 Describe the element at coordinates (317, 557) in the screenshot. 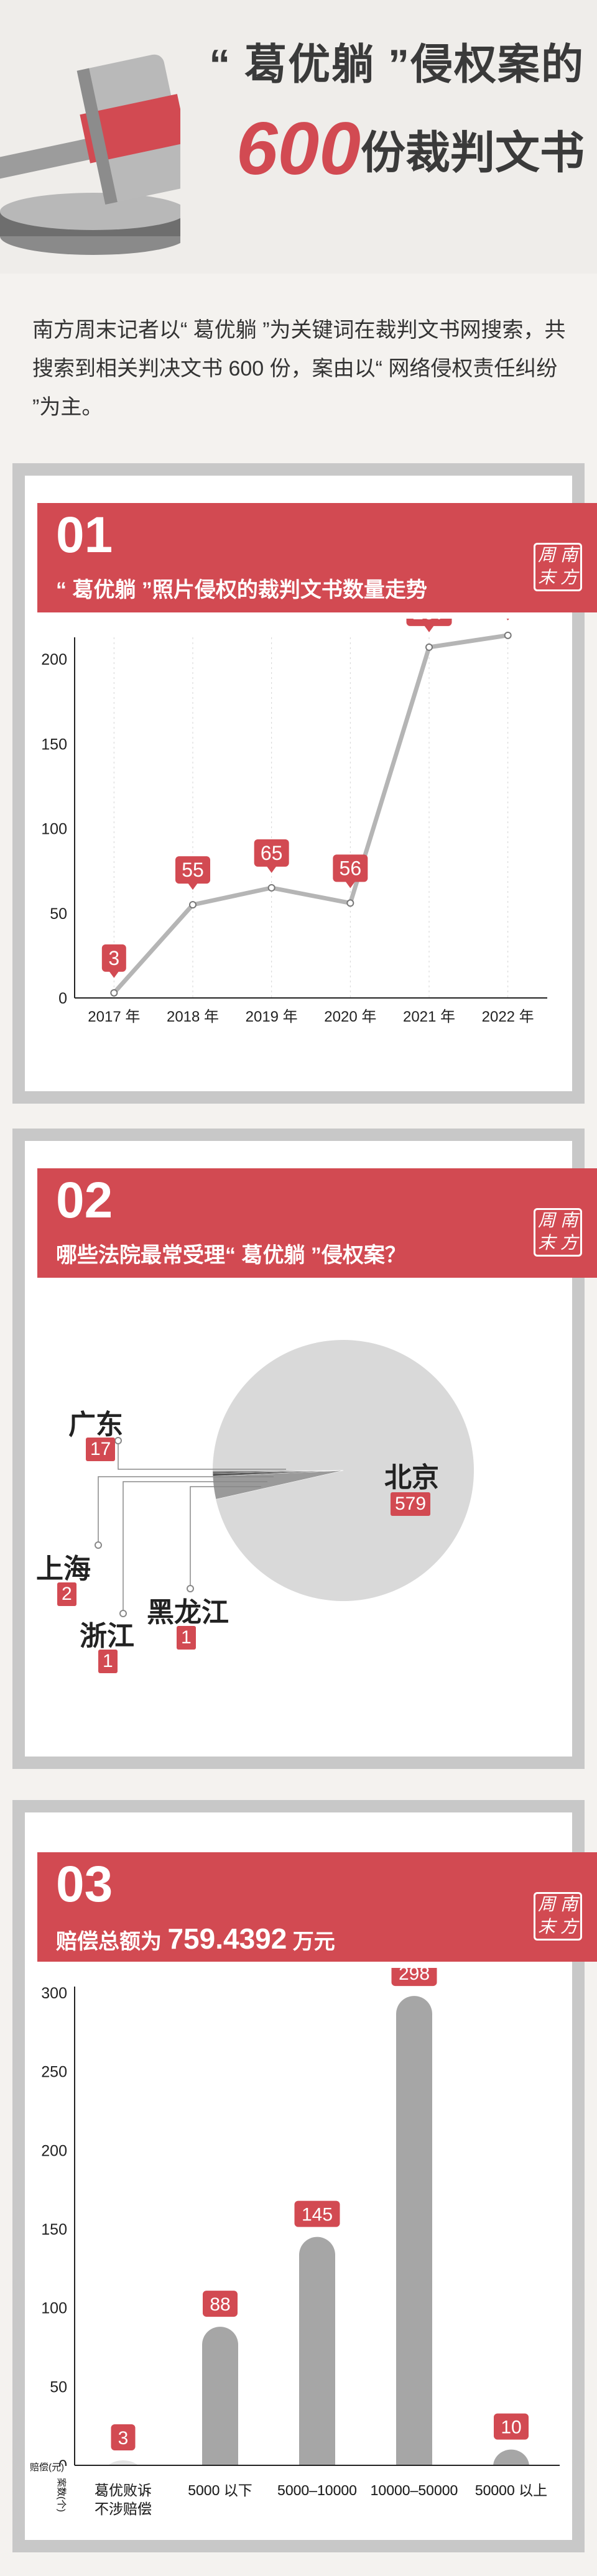

I see `section-01-banner: 01 “ 葛优躺 ”照片侵权的裁判文书数量走势 周南末方` at that location.